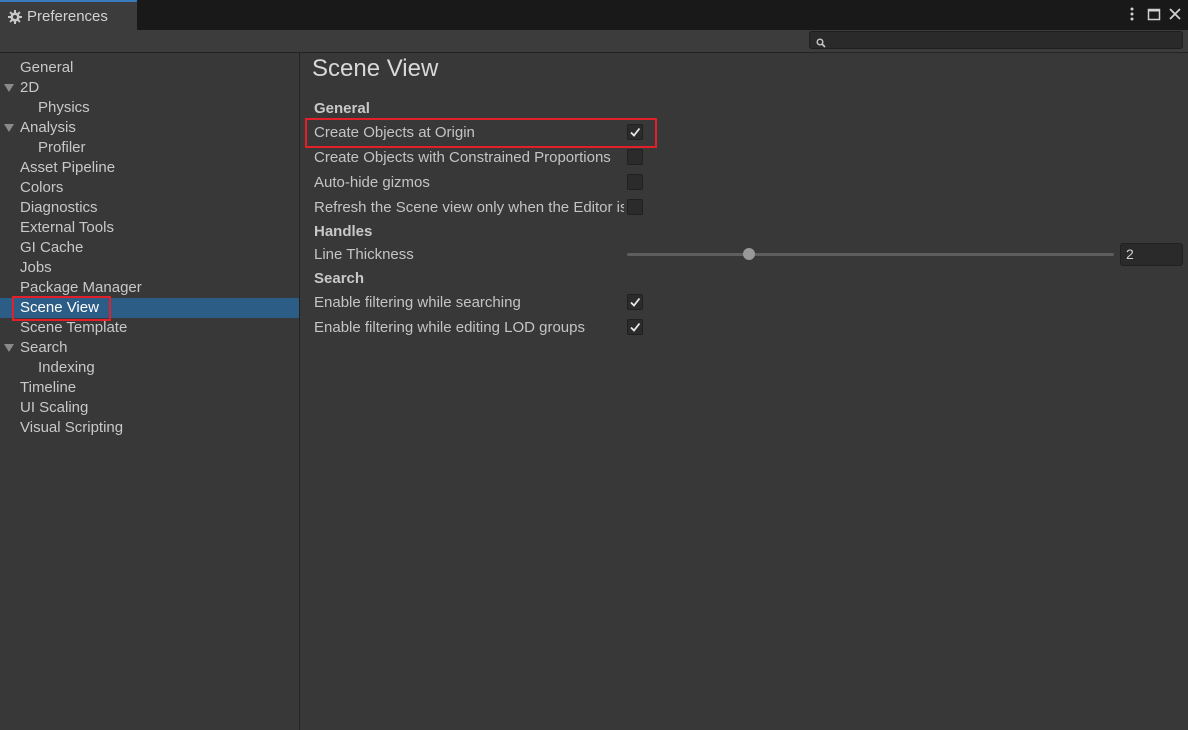  I want to click on line-thickness-slider-track, so click(870, 254).